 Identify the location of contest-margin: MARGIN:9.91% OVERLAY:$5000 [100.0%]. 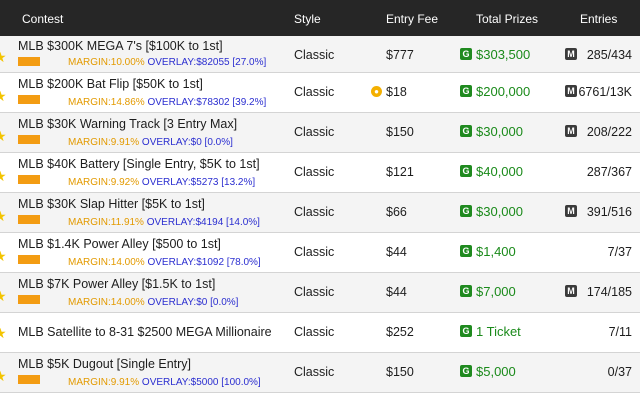
(164, 382).